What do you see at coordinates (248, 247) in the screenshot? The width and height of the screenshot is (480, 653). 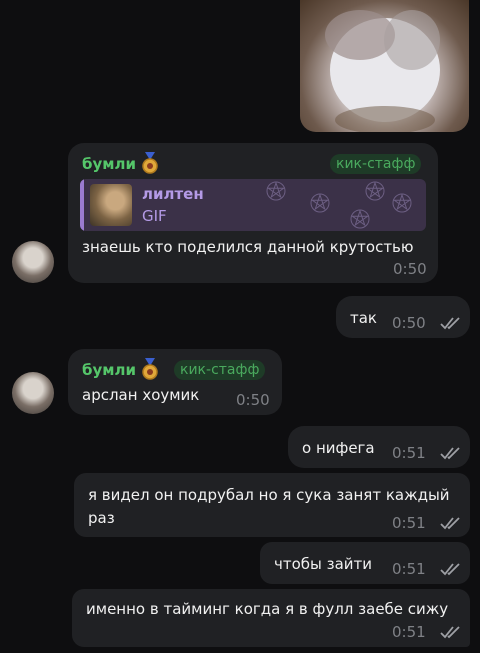 I see `message-text: знаешь кто поделился данной крутостью` at bounding box center [248, 247].